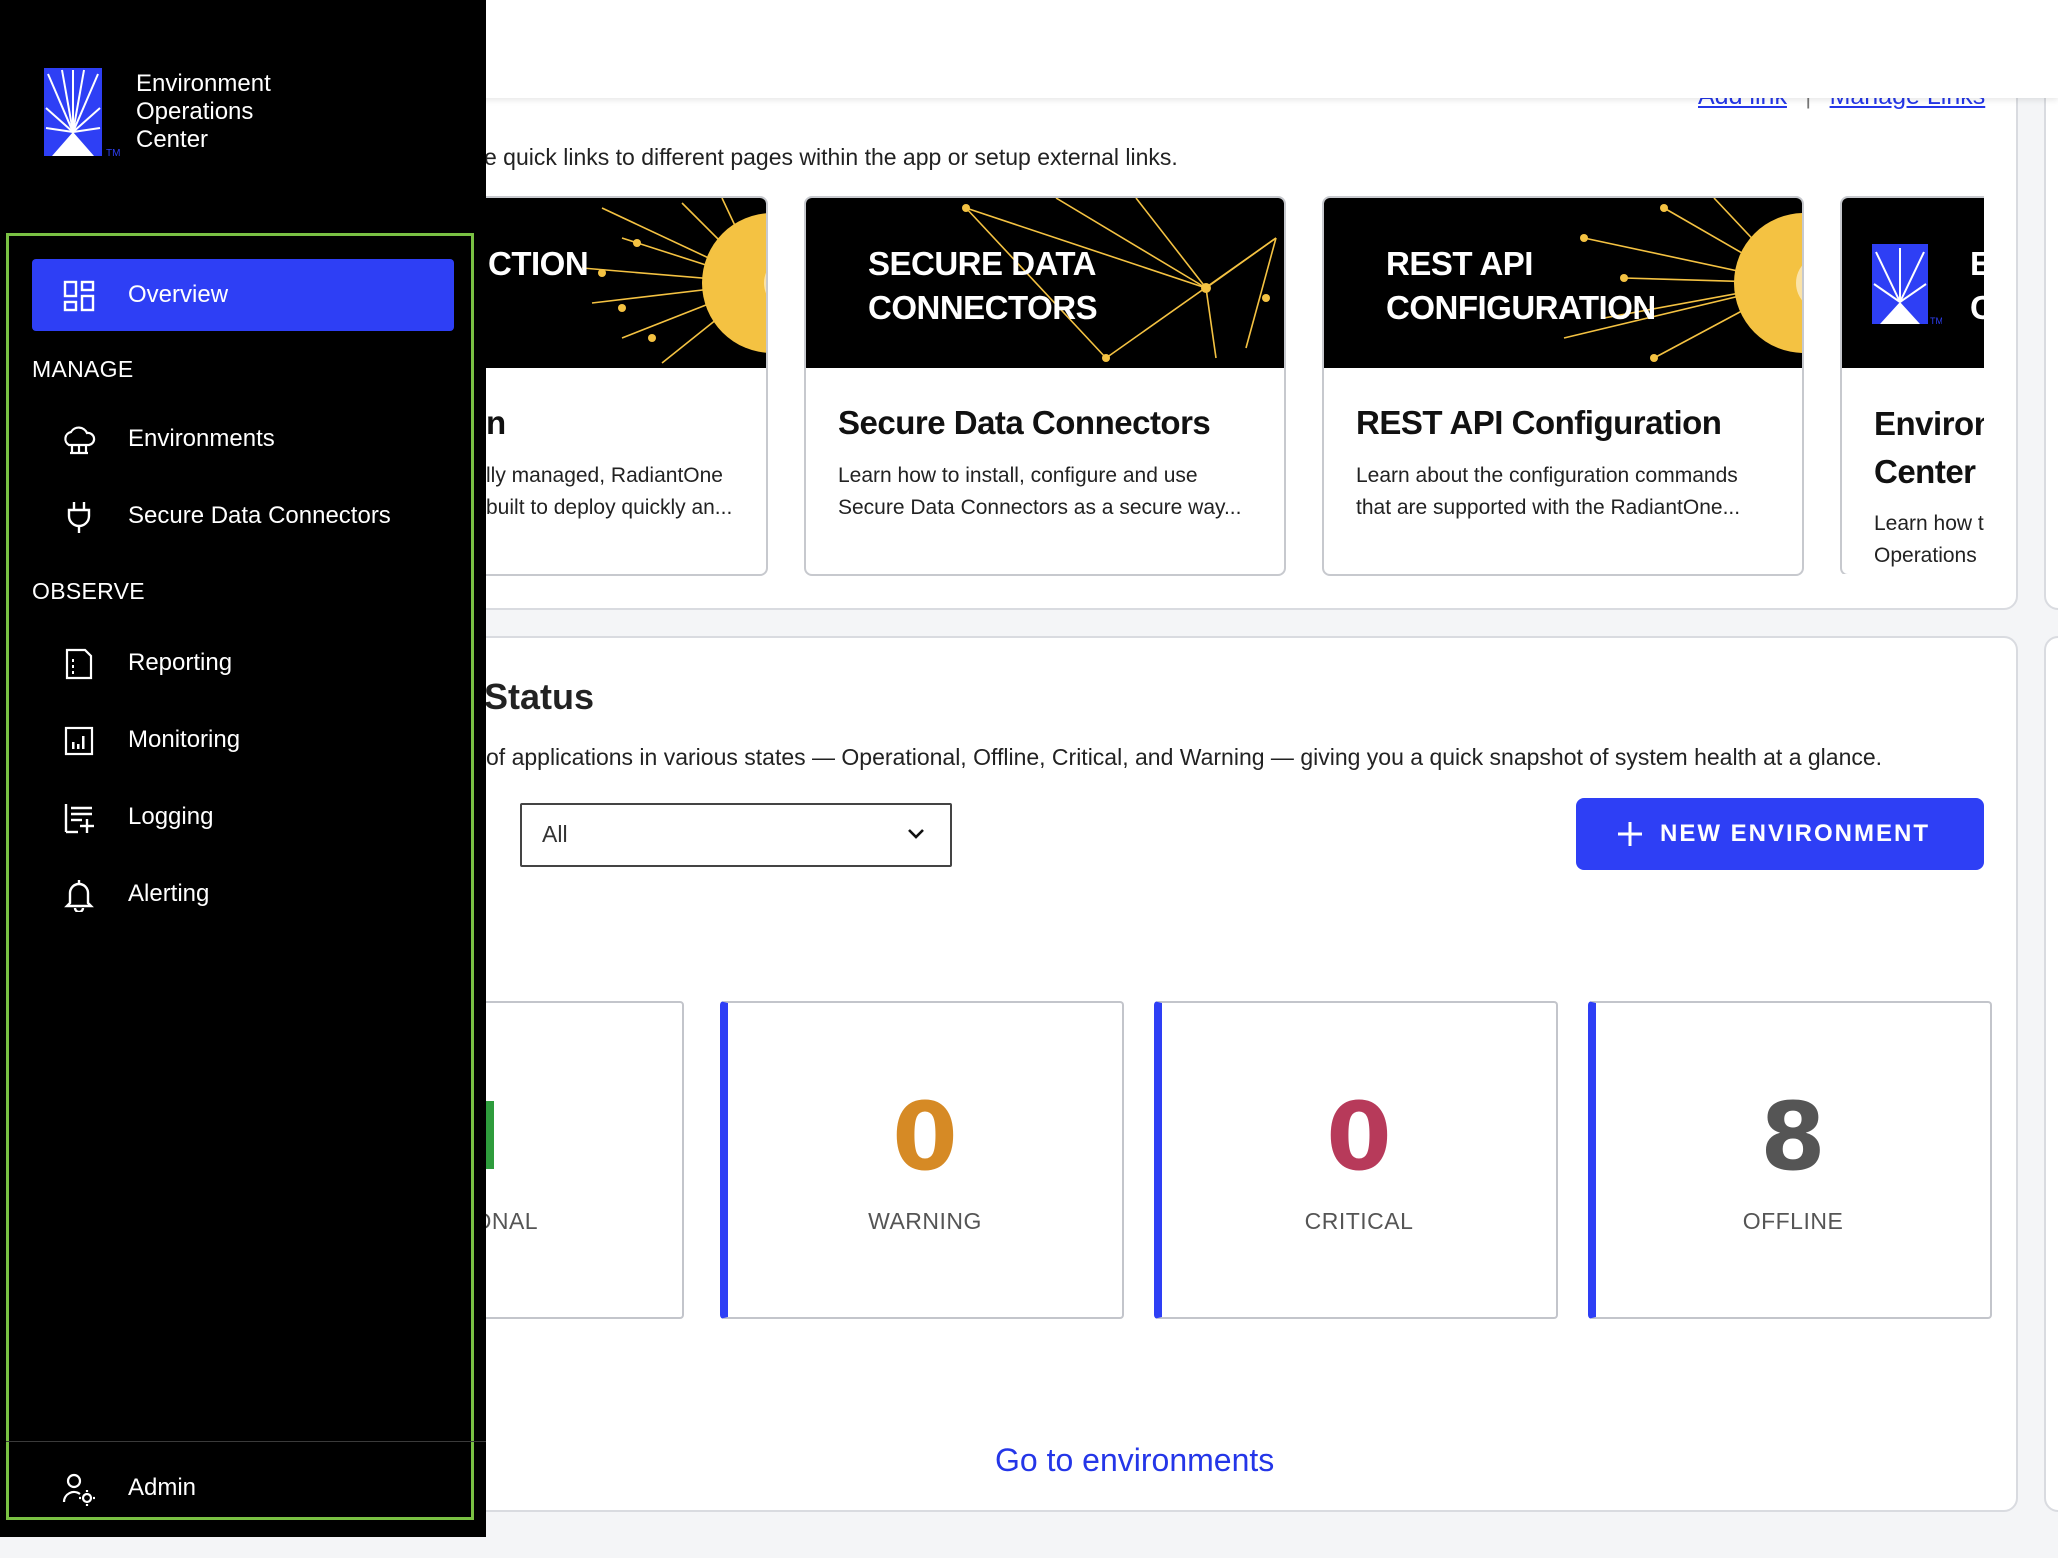 The image size is (2058, 1558). What do you see at coordinates (178, 294) in the screenshot?
I see `sidebar-item-label: Overview` at bounding box center [178, 294].